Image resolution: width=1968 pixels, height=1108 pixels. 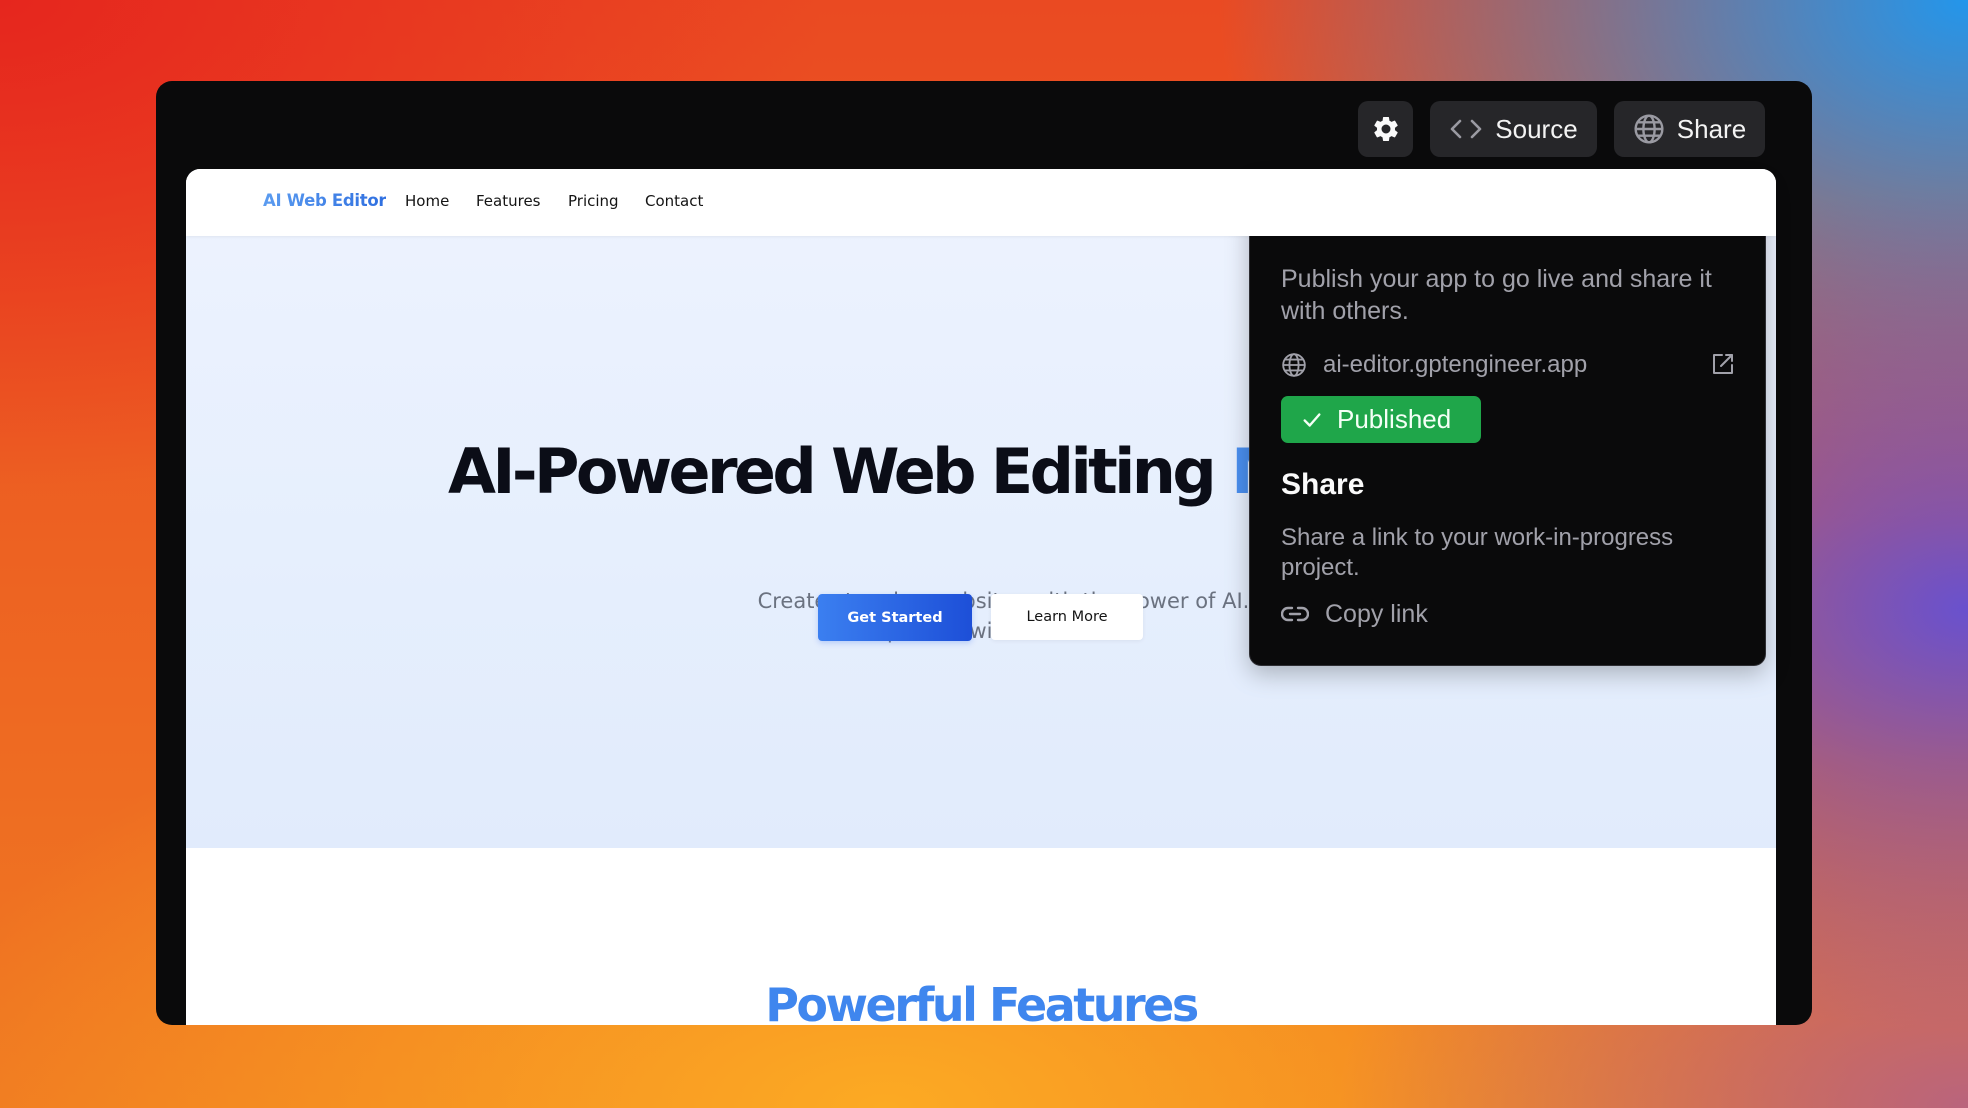 I want to click on check-icon, so click(x=1312, y=419).